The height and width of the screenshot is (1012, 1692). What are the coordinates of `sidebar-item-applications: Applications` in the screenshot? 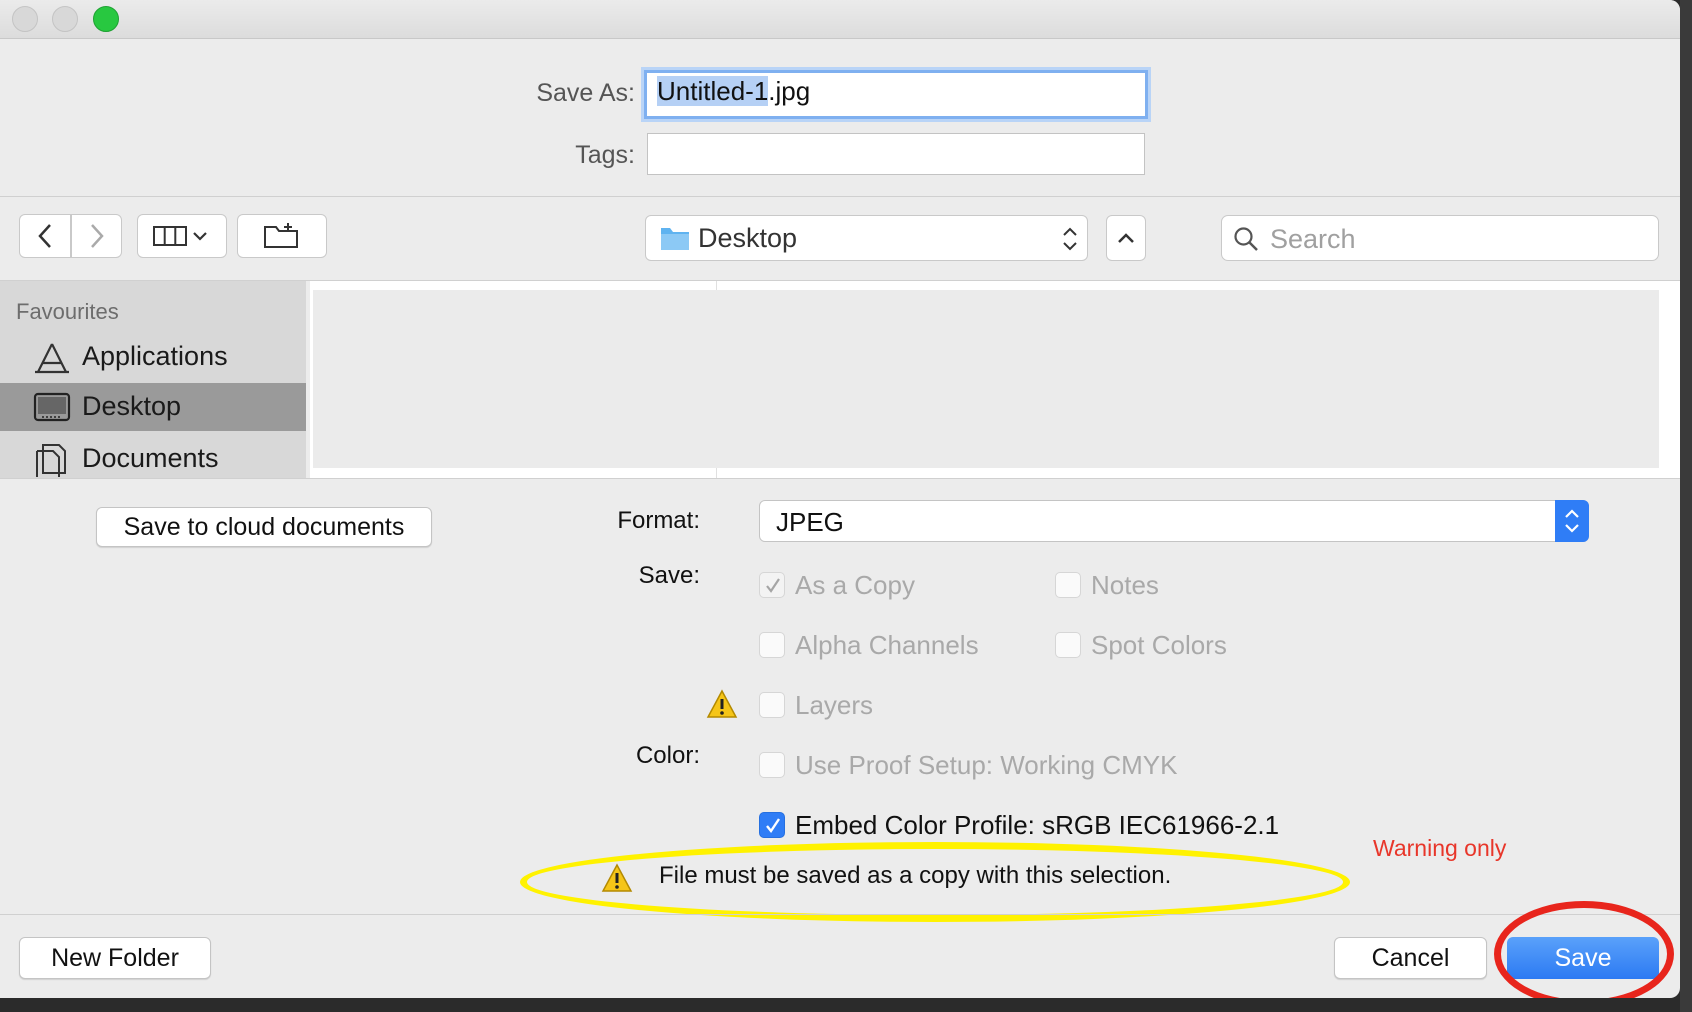 It's located at (153, 357).